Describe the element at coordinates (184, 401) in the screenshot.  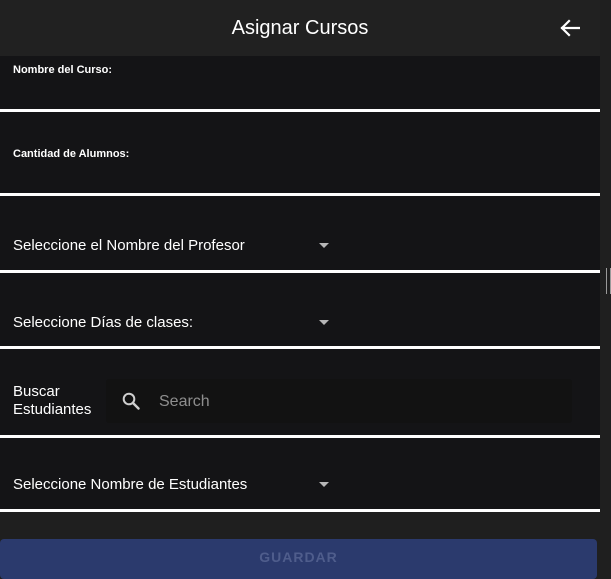
I see `search-placeholder: Search` at that location.